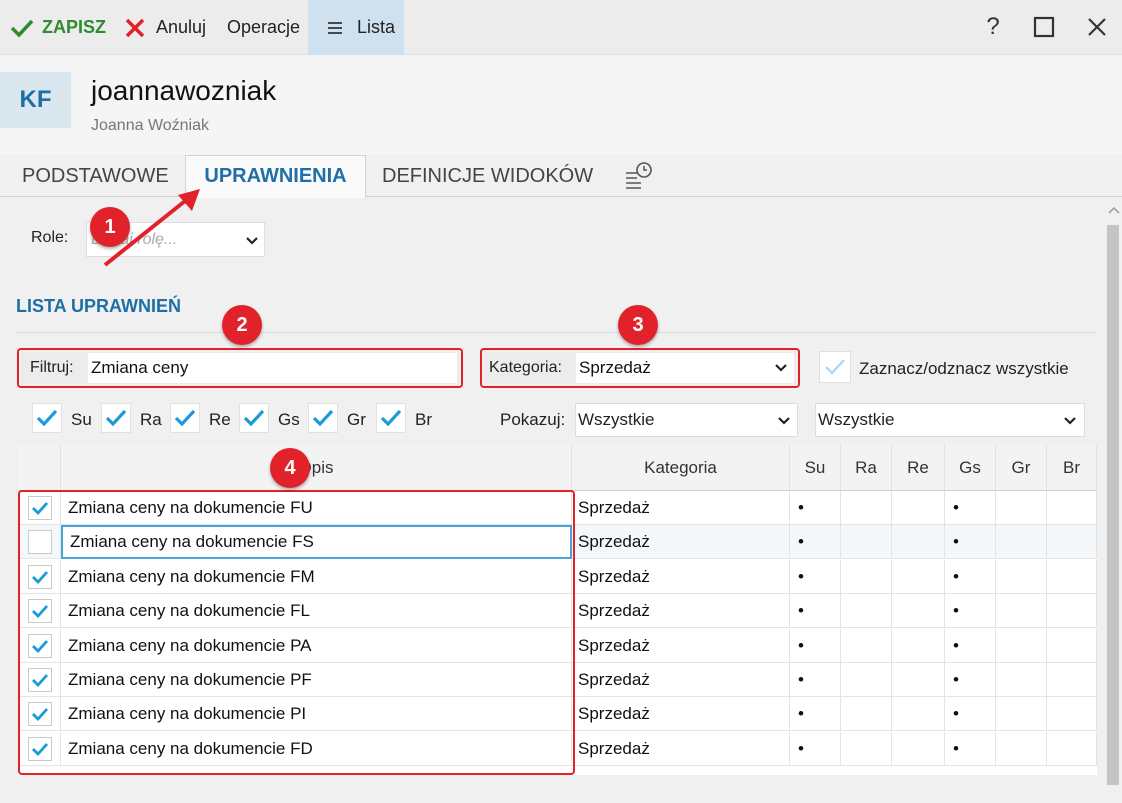  Describe the element at coordinates (272, 368) in the screenshot. I see `filter-input: Zmiana ceny` at that location.